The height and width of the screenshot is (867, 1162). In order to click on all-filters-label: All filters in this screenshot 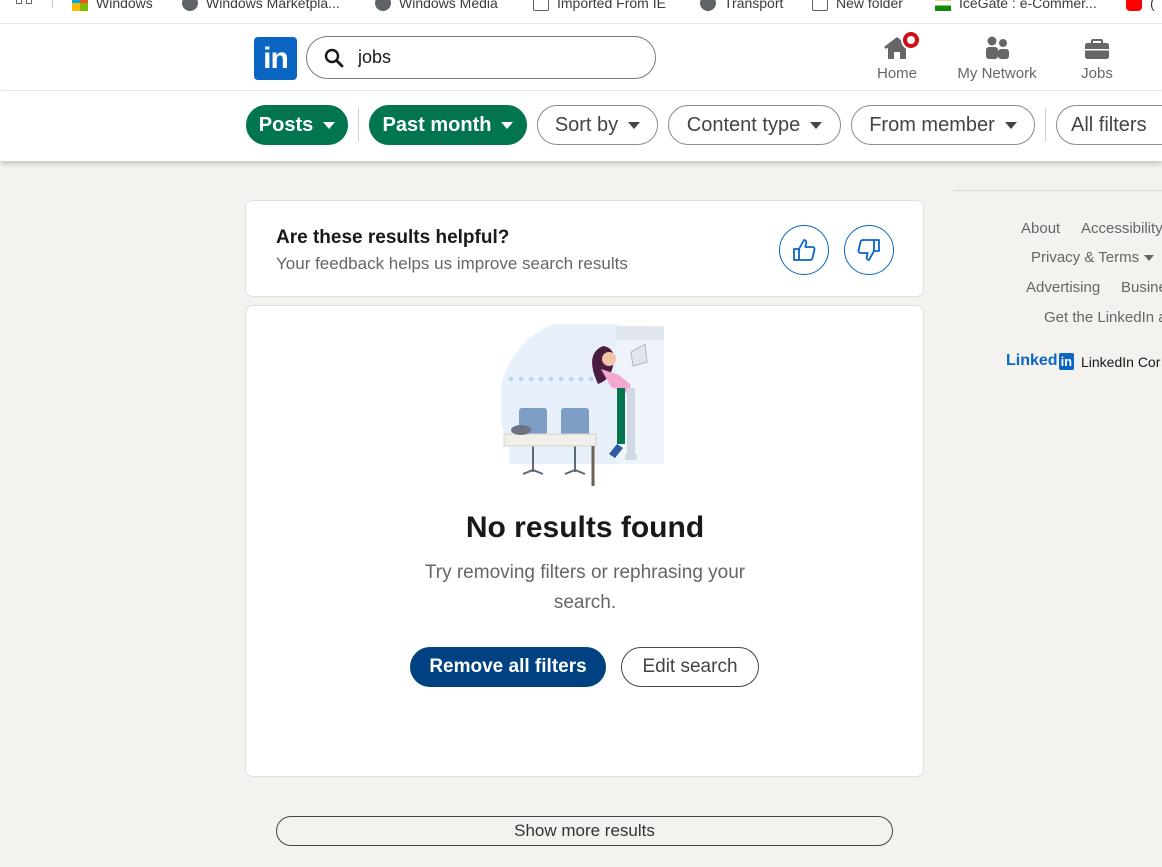, I will do `click(1109, 124)`.